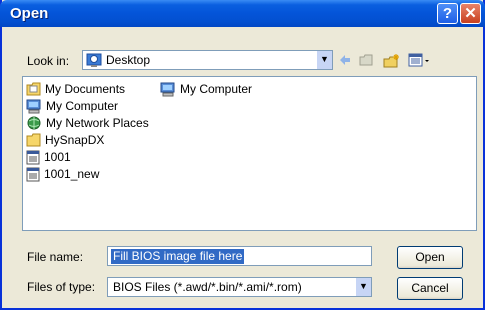 Image resolution: width=485 pixels, height=310 pixels. What do you see at coordinates (178, 256) in the screenshot?
I see `file-name-value: Fill BIOS image file here` at bounding box center [178, 256].